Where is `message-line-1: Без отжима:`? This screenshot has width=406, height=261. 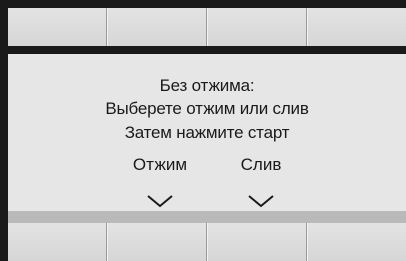 message-line-1: Без отжима: is located at coordinates (207, 85).